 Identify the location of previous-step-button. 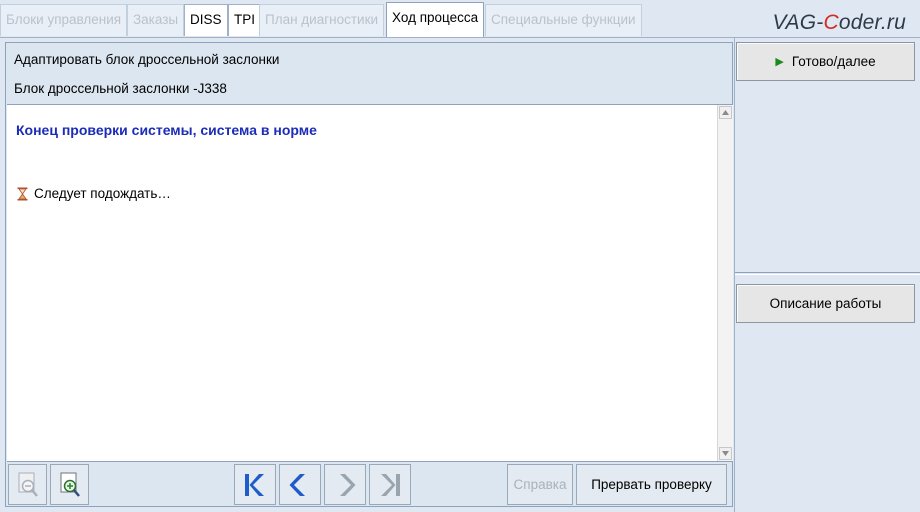
(300, 484).